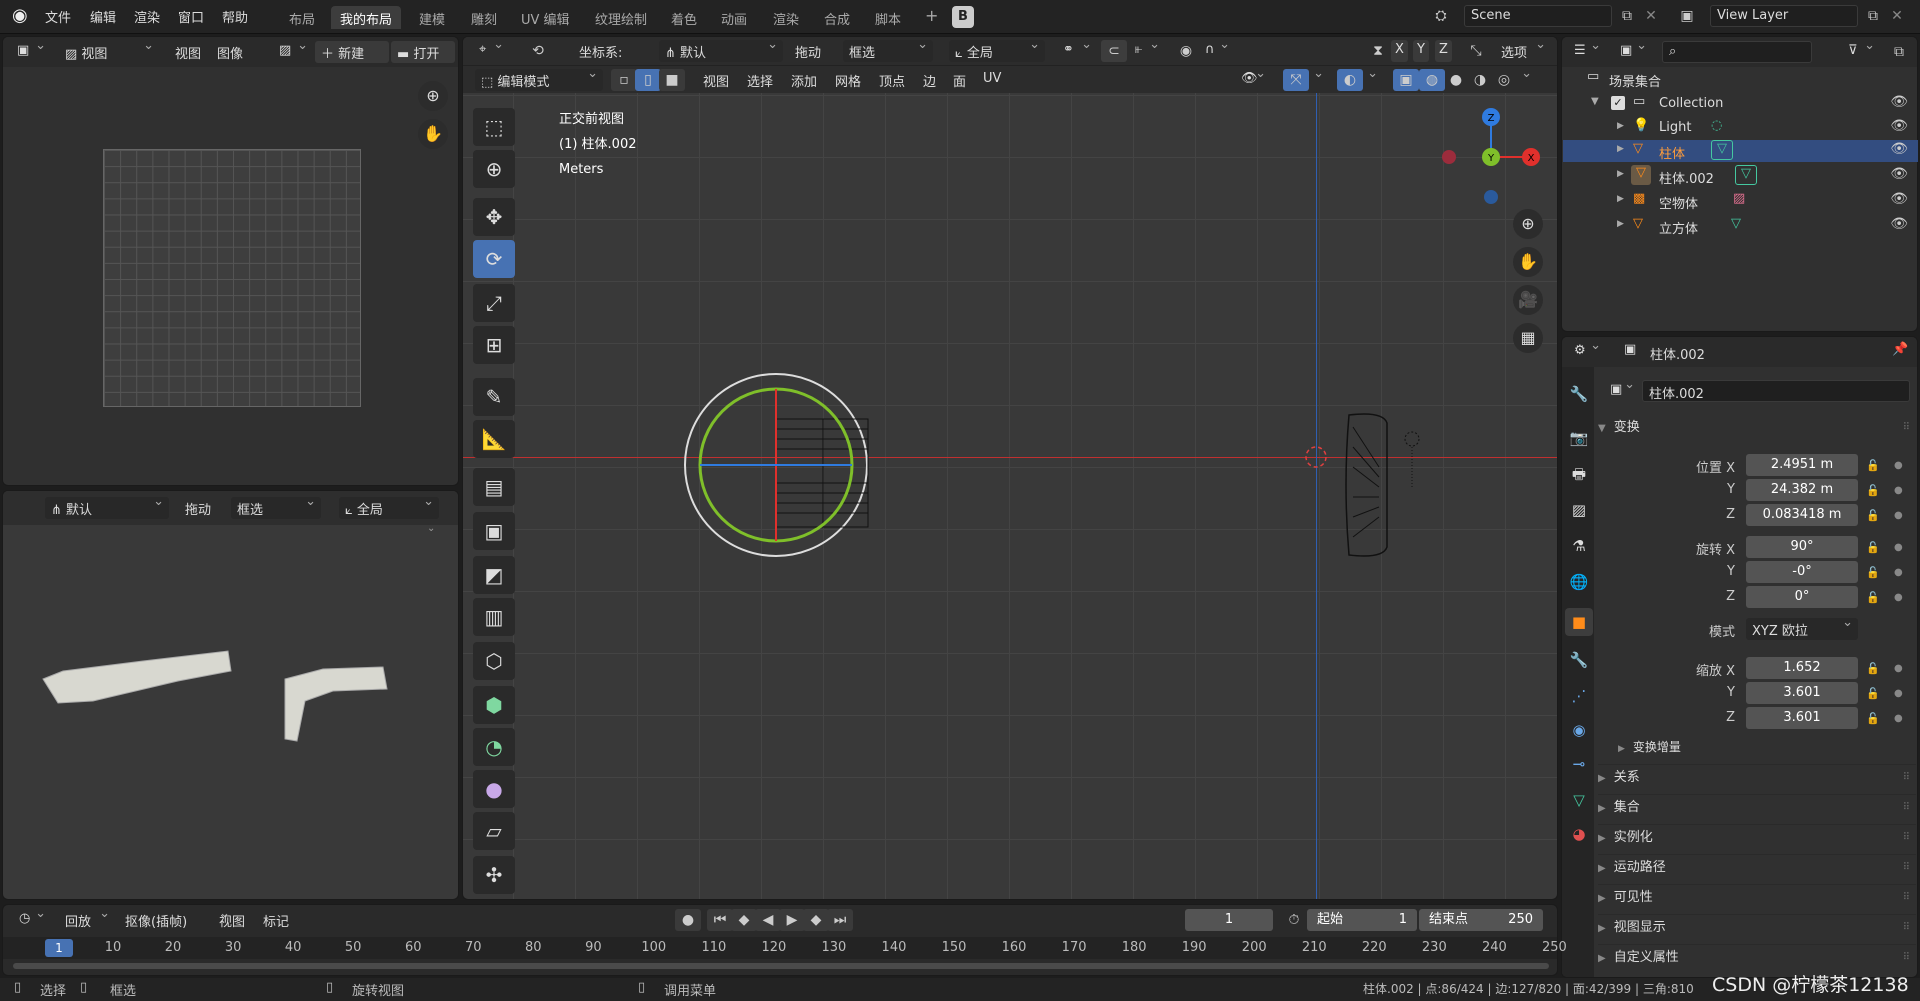 This screenshot has width=1920, height=1001. What do you see at coordinates (1528, 338) in the screenshot?
I see `ortho-toggle-icon: ▦` at bounding box center [1528, 338].